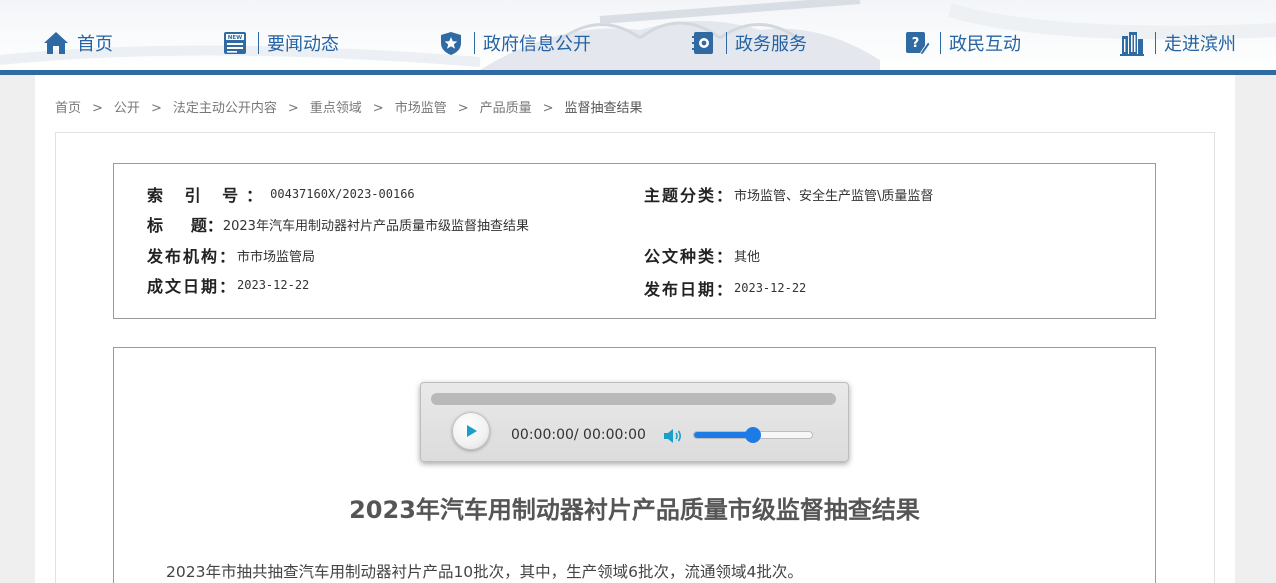 The height and width of the screenshot is (583, 1276). Describe the element at coordinates (56, 43) in the screenshot. I see `home-icon` at that location.